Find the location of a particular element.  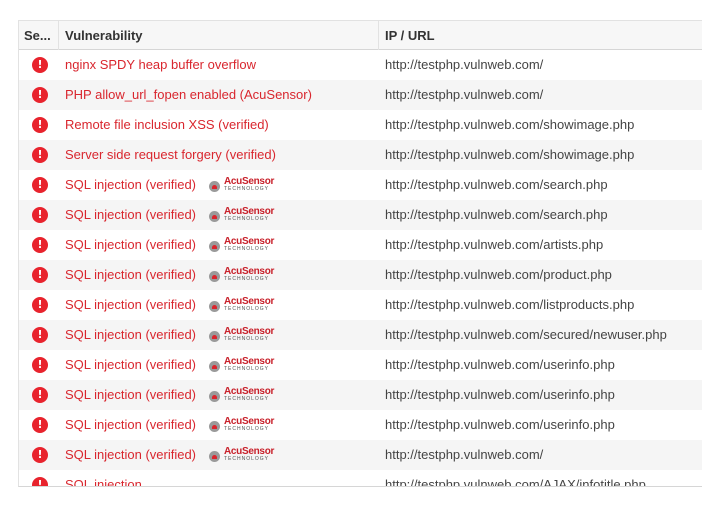

vulnerability-name-link: SQL injection is located at coordinates (103, 478).